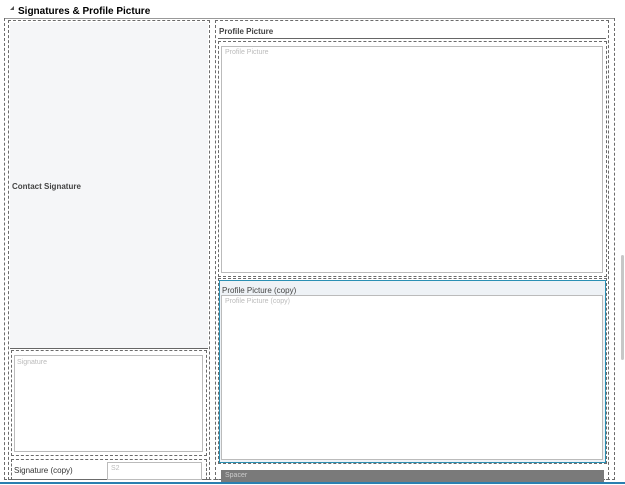  Describe the element at coordinates (109, 348) in the screenshot. I see `left-divider` at that location.